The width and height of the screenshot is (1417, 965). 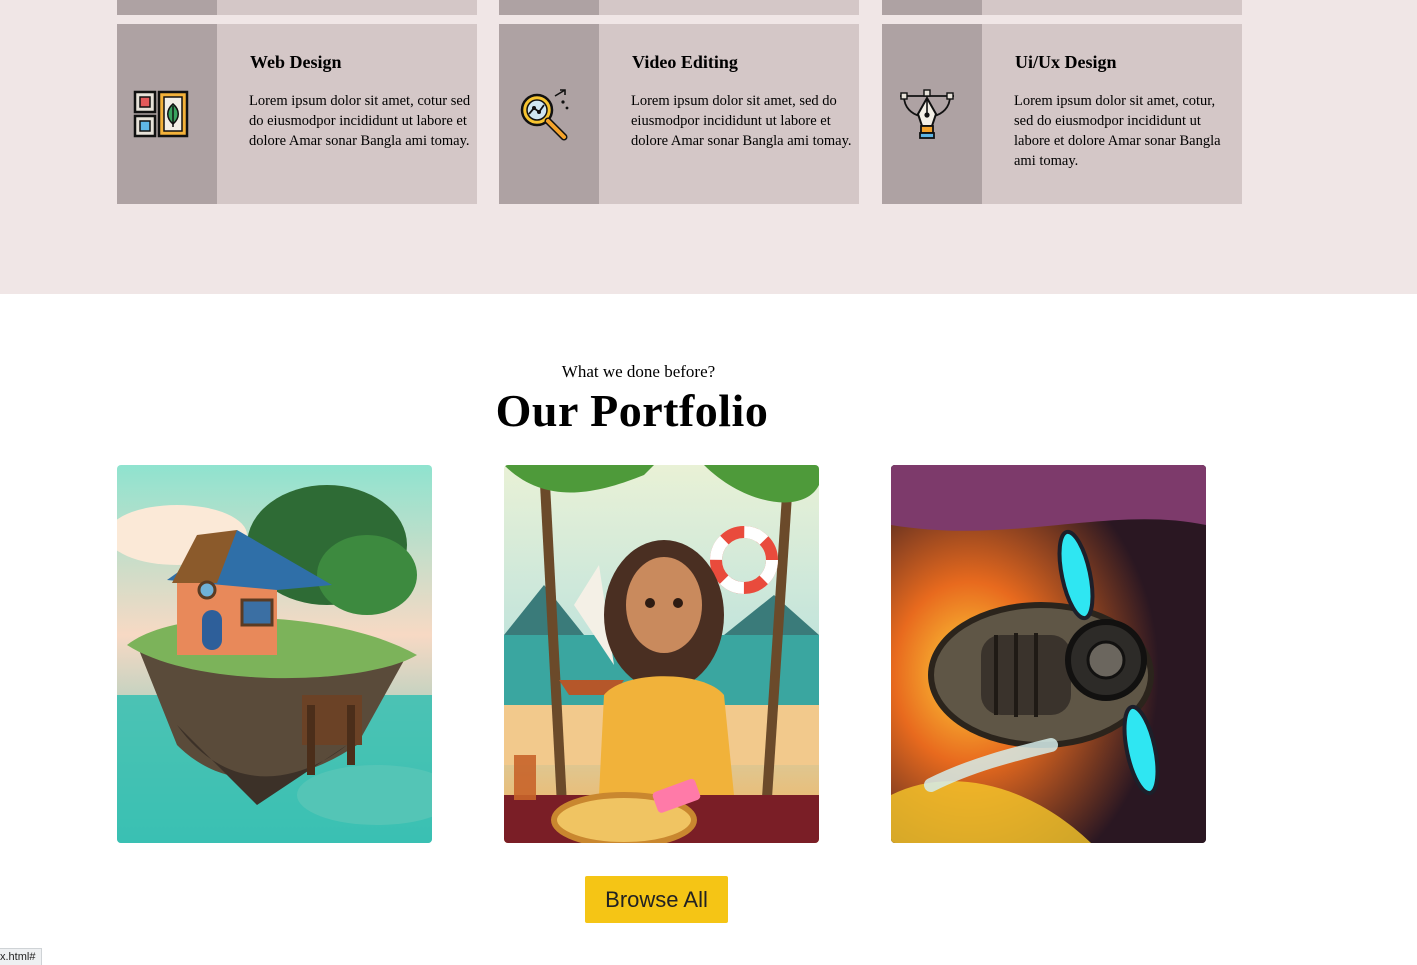 I want to click on pen-tool-bezier-icon, so click(x=927, y=114).